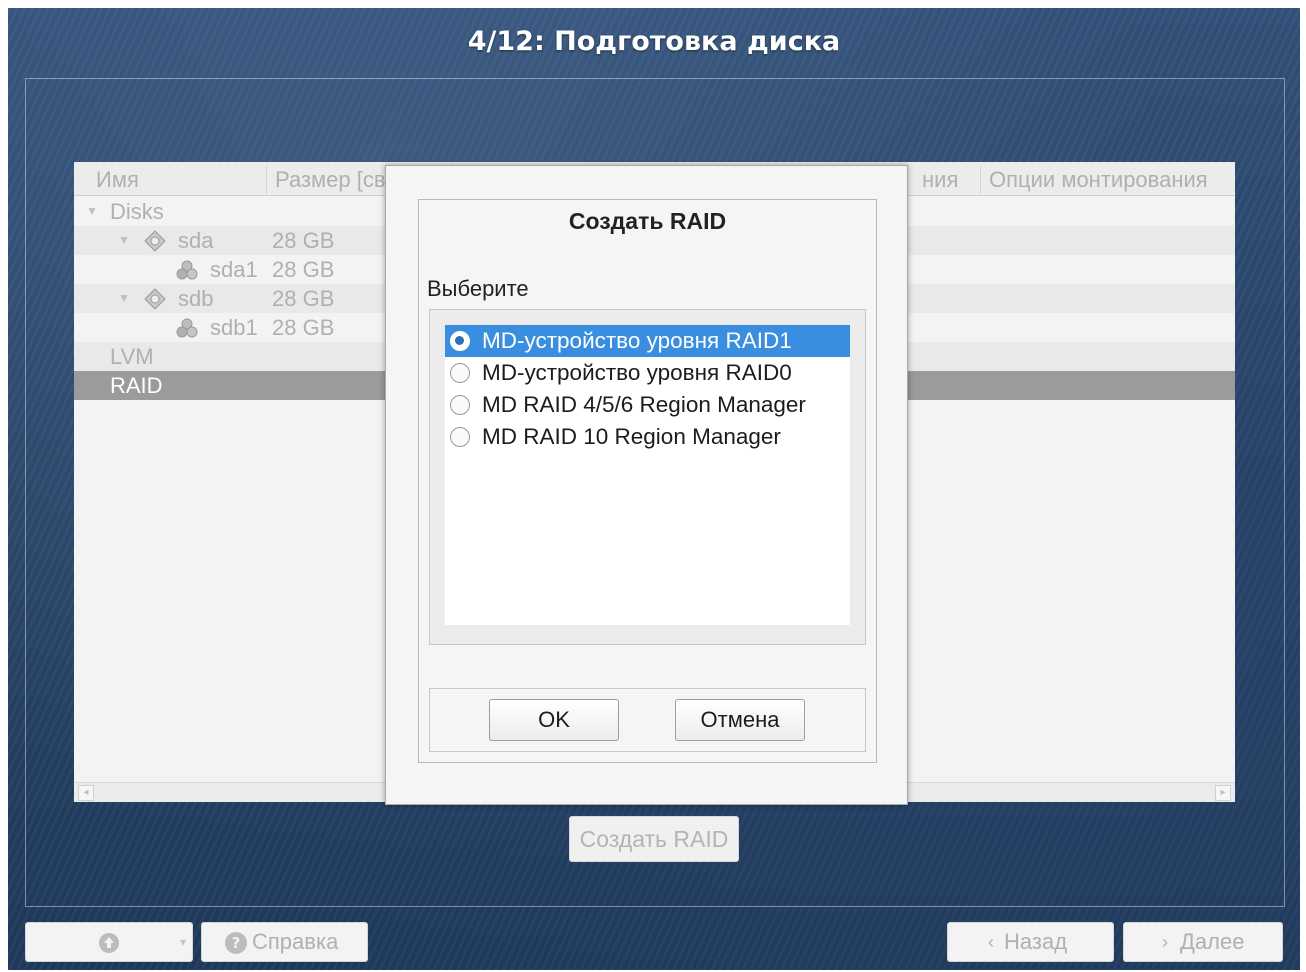 This screenshot has height=972, width=1306. I want to click on option-label: MD RAID 4/5/6 Region Manager, so click(644, 404).